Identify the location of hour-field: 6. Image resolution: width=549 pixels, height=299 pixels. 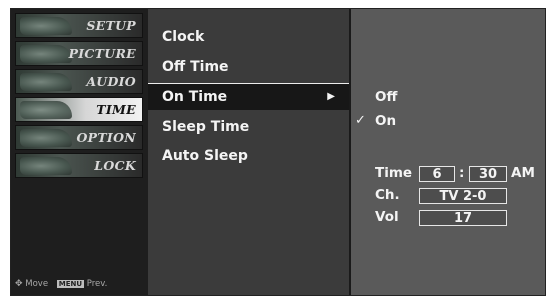
(437, 174).